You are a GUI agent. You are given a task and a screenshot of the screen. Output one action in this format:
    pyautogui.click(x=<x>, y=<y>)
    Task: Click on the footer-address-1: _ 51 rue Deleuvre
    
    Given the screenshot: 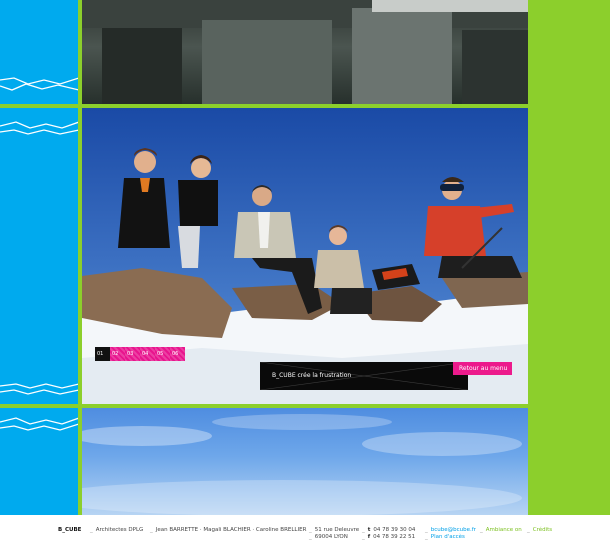 What is the action you would take?
    pyautogui.click(x=334, y=530)
    